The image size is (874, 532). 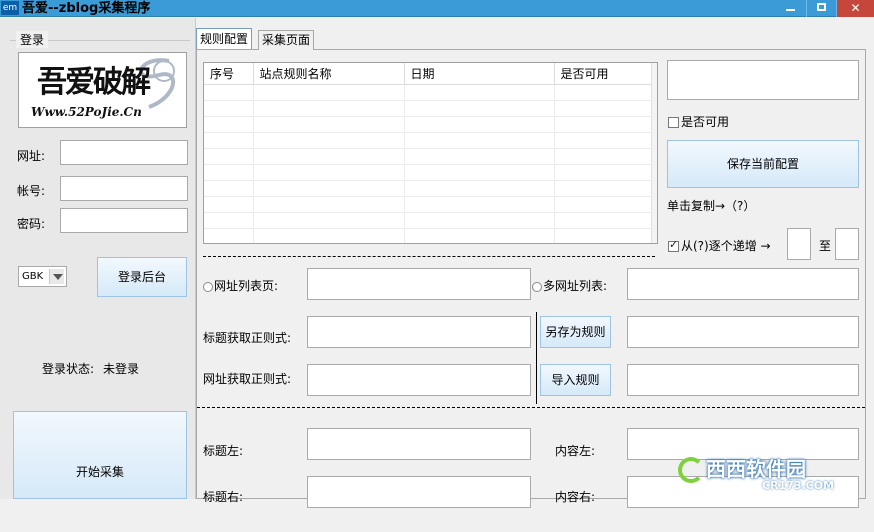 What do you see at coordinates (419, 284) in the screenshot?
I see `url-list-input` at bounding box center [419, 284].